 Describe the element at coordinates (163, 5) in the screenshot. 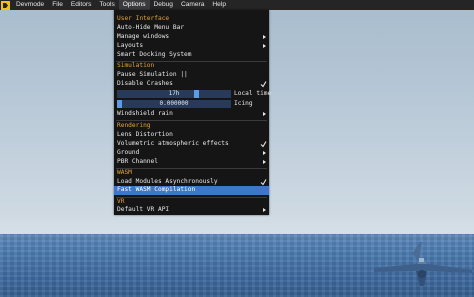

I see `menu-debug: Debug` at that location.